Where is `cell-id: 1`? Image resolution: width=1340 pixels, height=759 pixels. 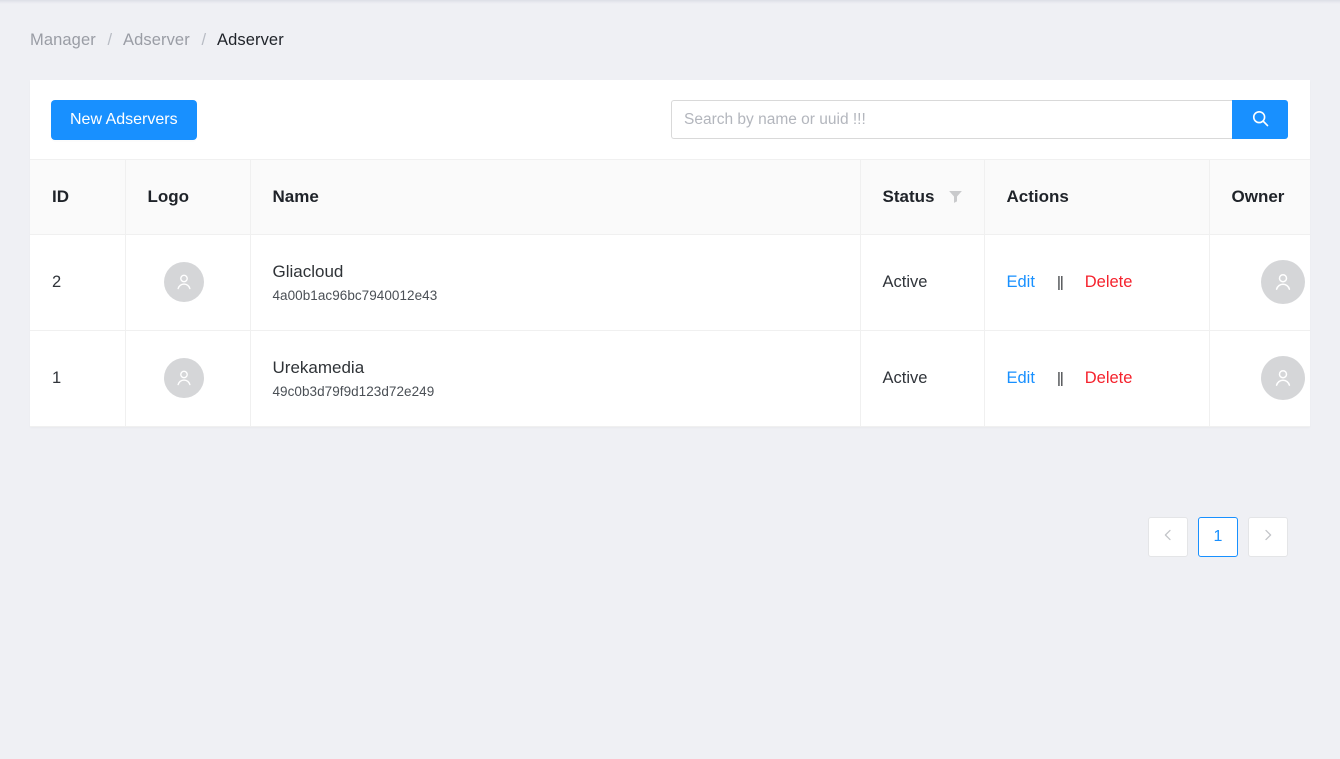 cell-id: 1 is located at coordinates (78, 378).